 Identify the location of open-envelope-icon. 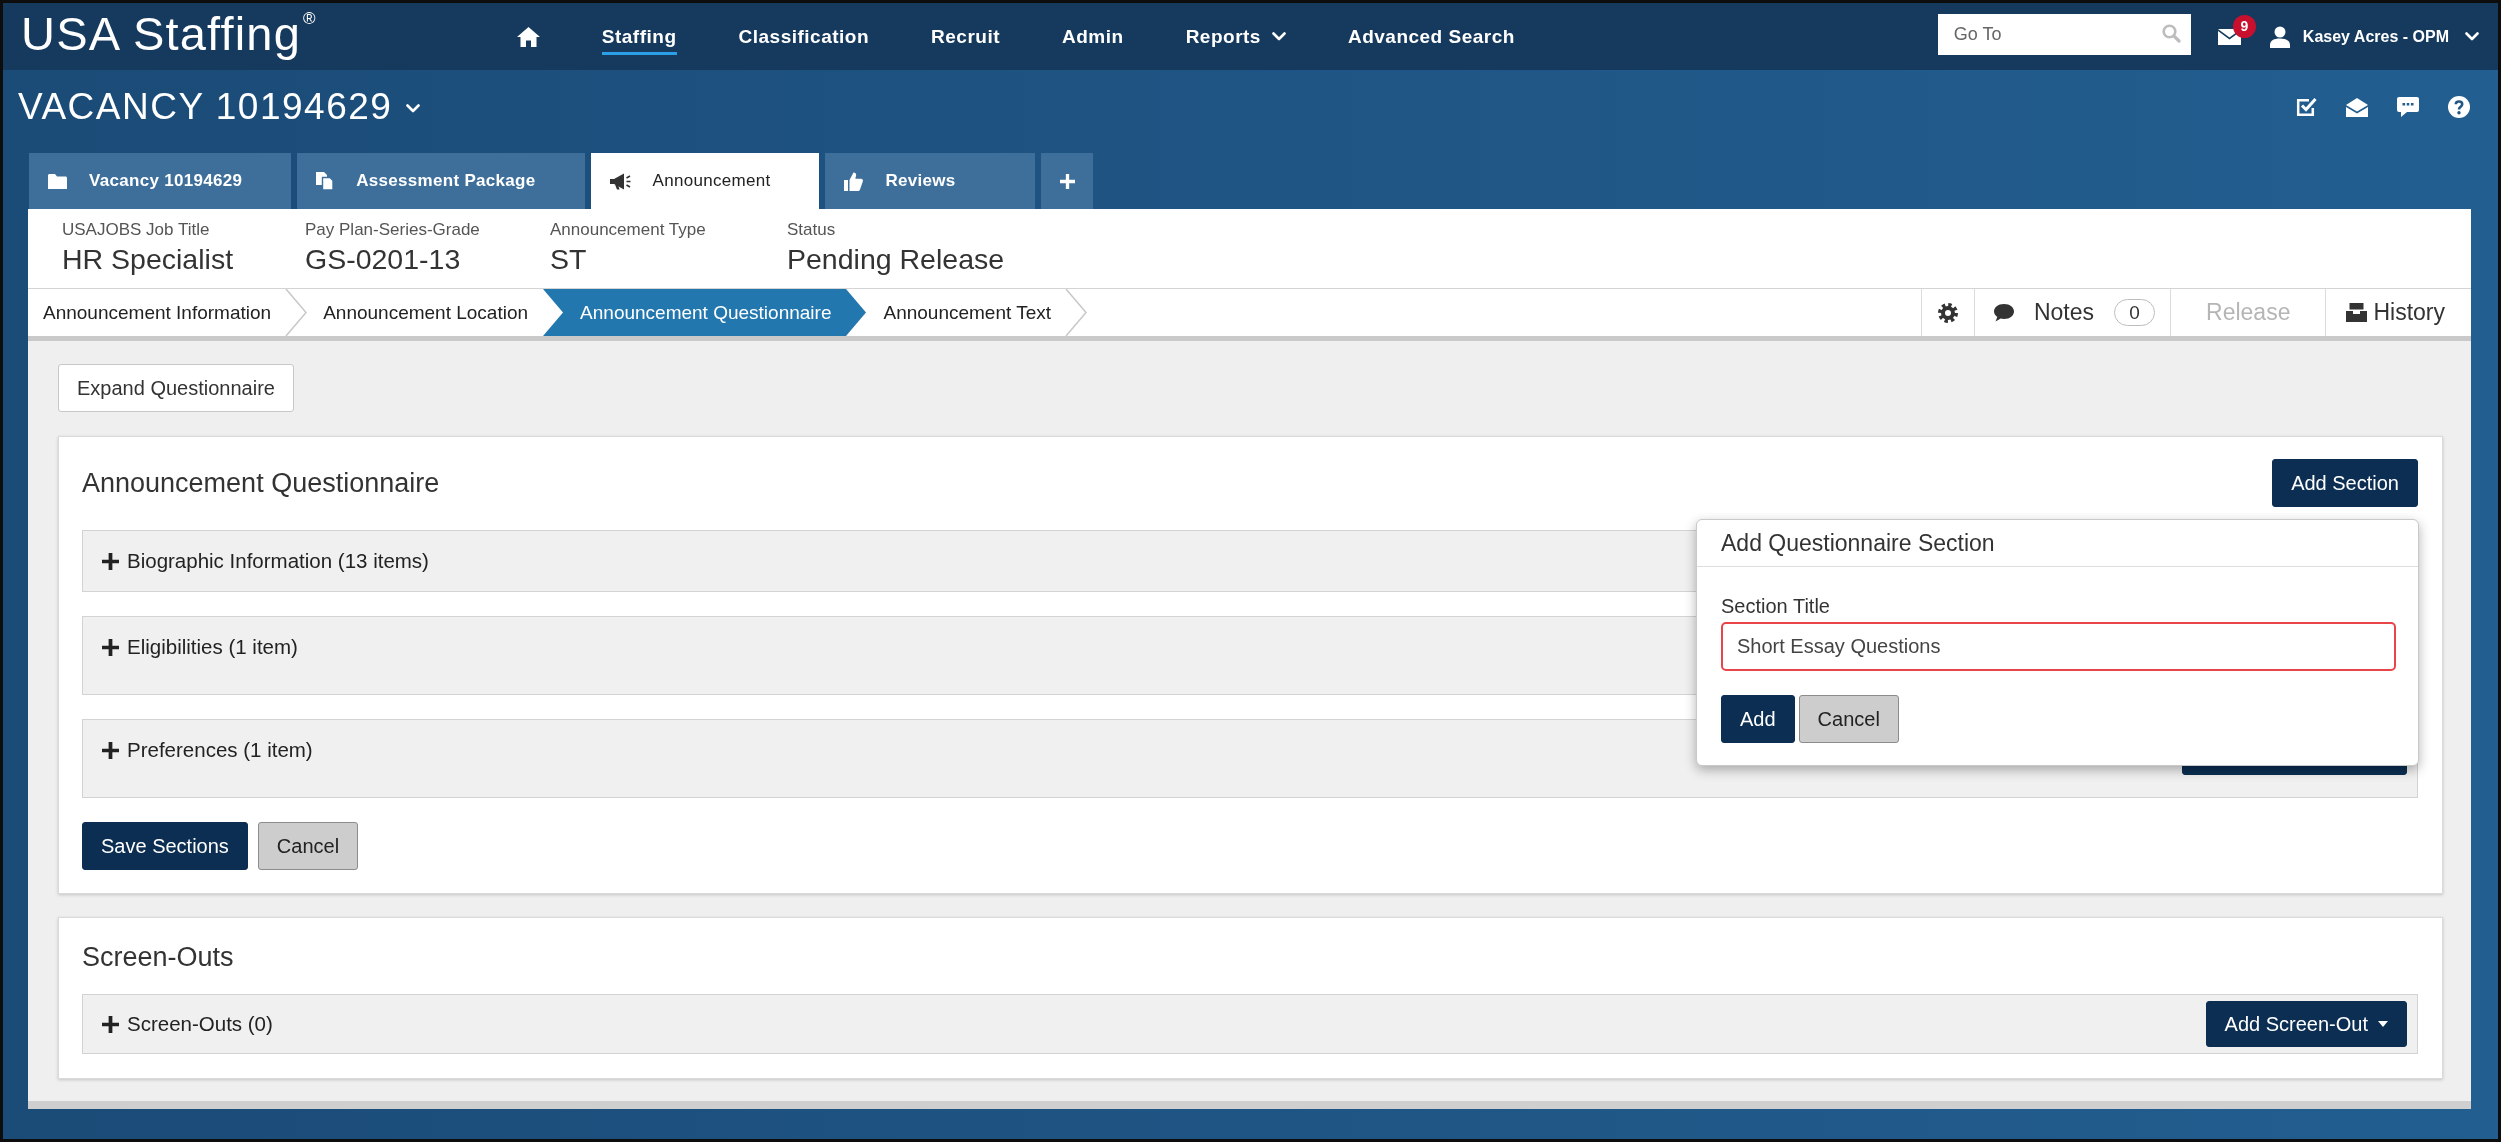
(2357, 107).